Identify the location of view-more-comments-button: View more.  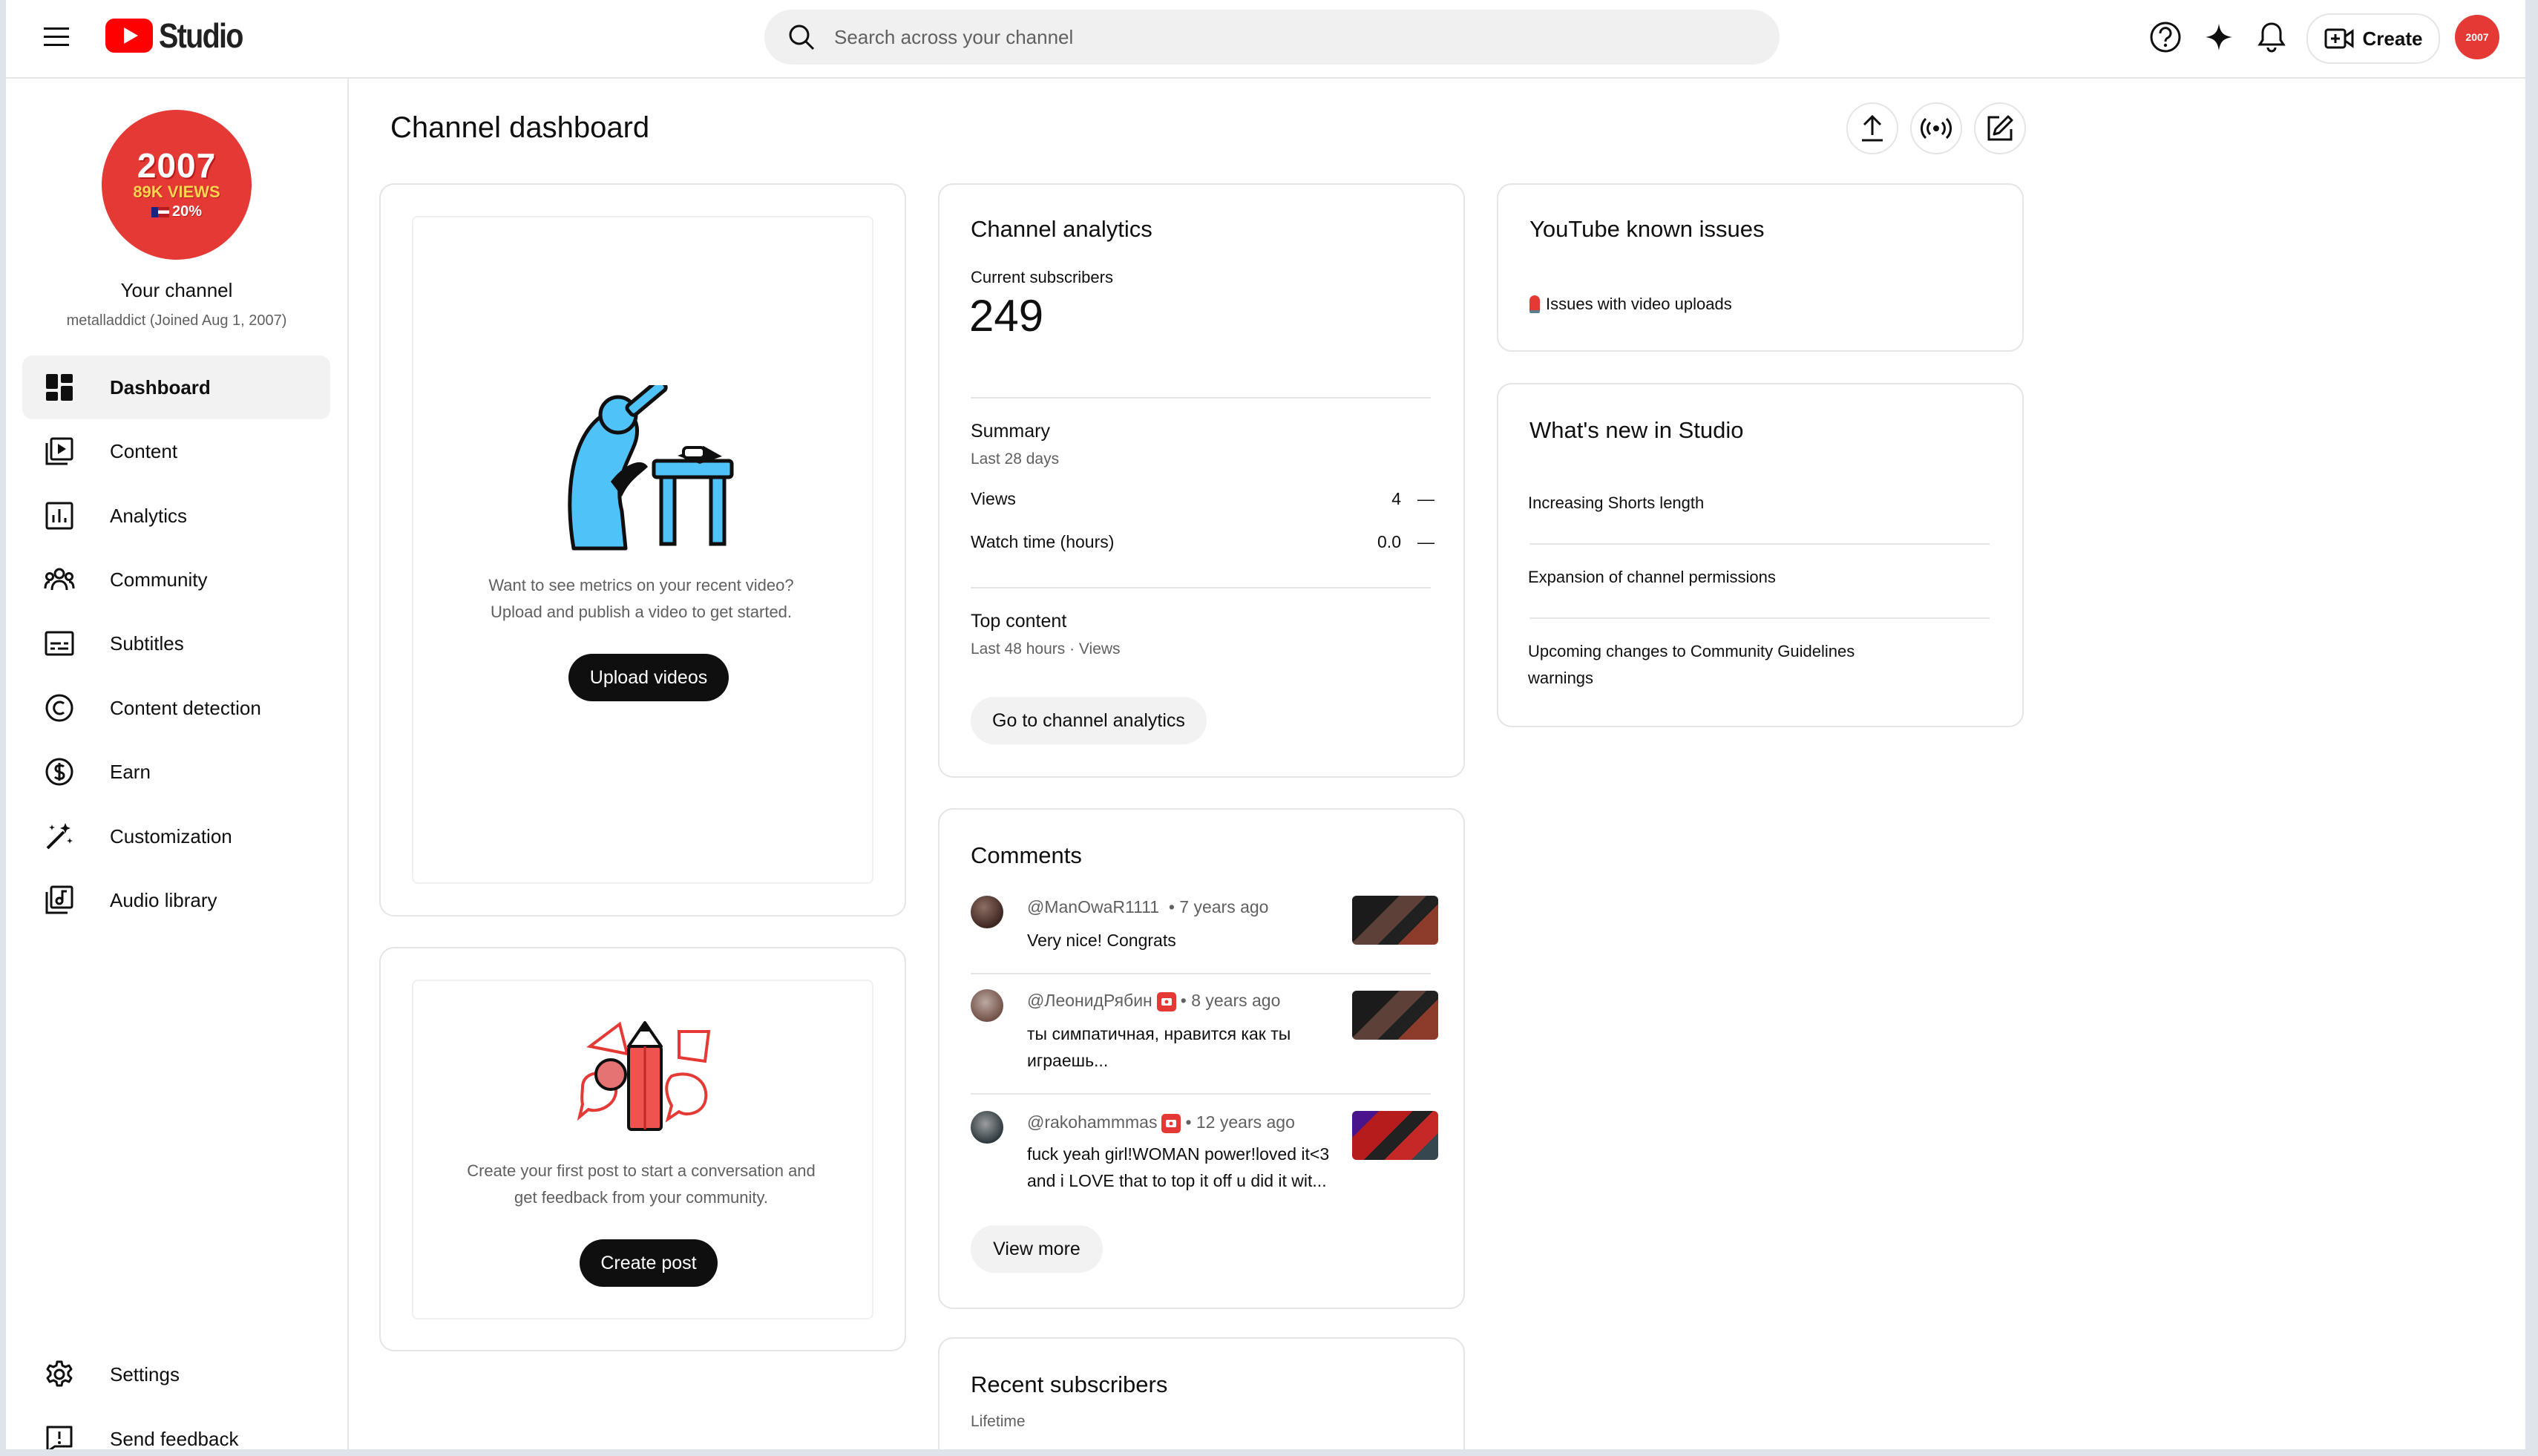
(1037, 1249).